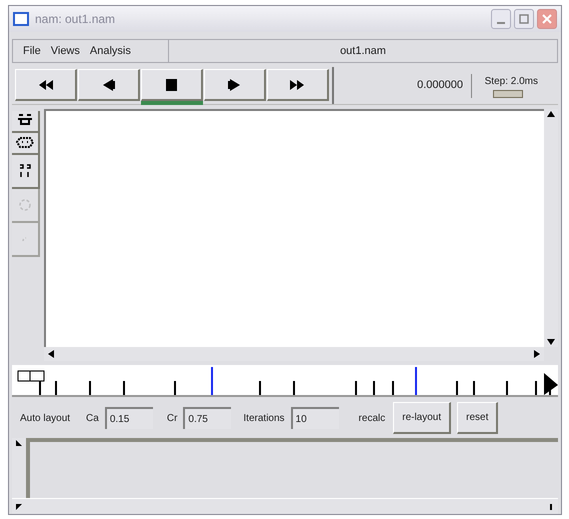 Image resolution: width=569 pixels, height=519 pixels. Describe the element at coordinates (264, 419) in the screenshot. I see `iterations-label: Iterations` at that location.